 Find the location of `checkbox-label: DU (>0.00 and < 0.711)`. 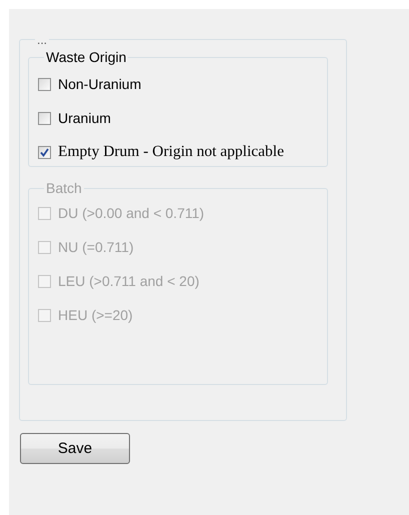

checkbox-label: DU (>0.00 and < 0.711) is located at coordinates (131, 213).